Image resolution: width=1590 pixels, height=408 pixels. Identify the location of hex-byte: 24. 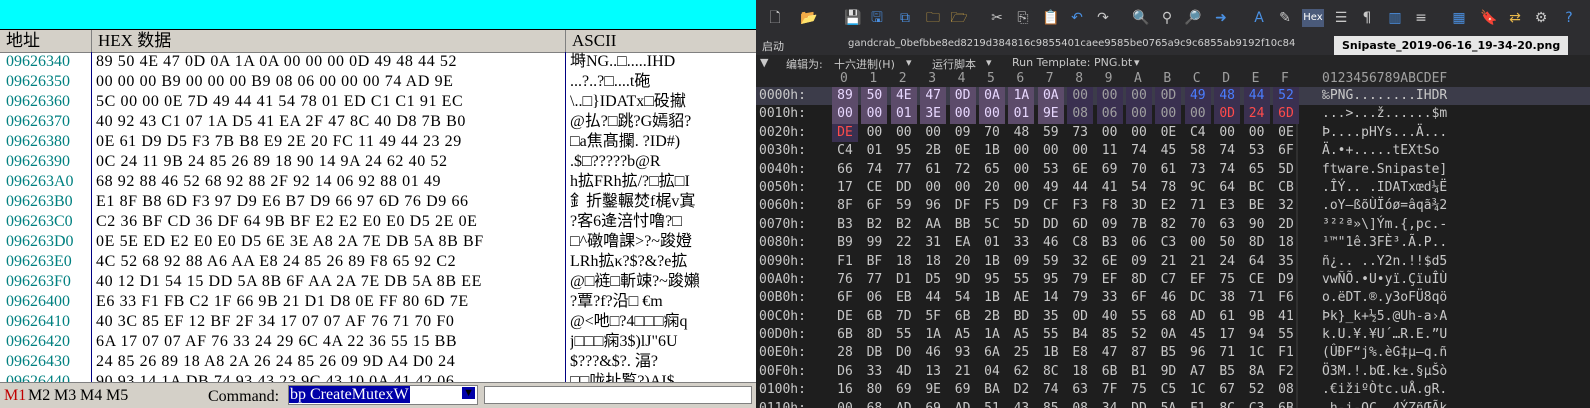
(1256, 114).